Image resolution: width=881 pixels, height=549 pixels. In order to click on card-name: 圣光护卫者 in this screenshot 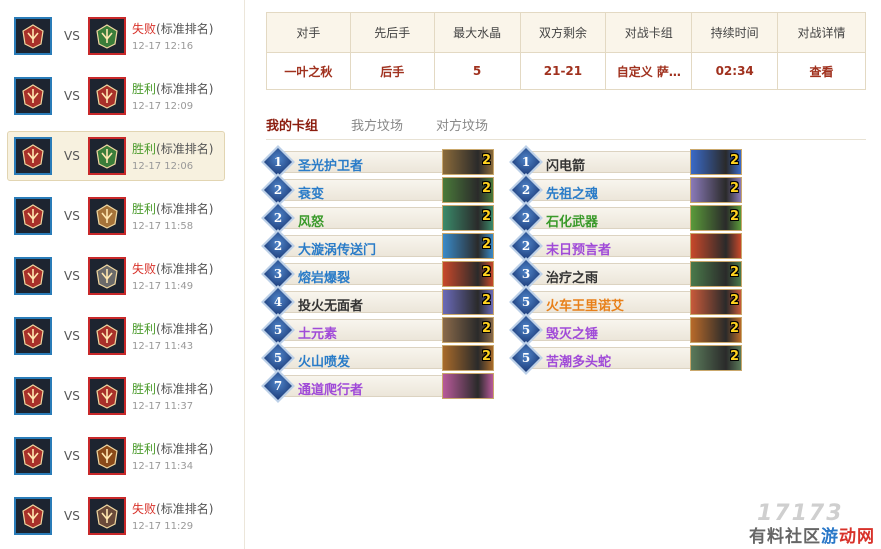, I will do `click(331, 166)`.